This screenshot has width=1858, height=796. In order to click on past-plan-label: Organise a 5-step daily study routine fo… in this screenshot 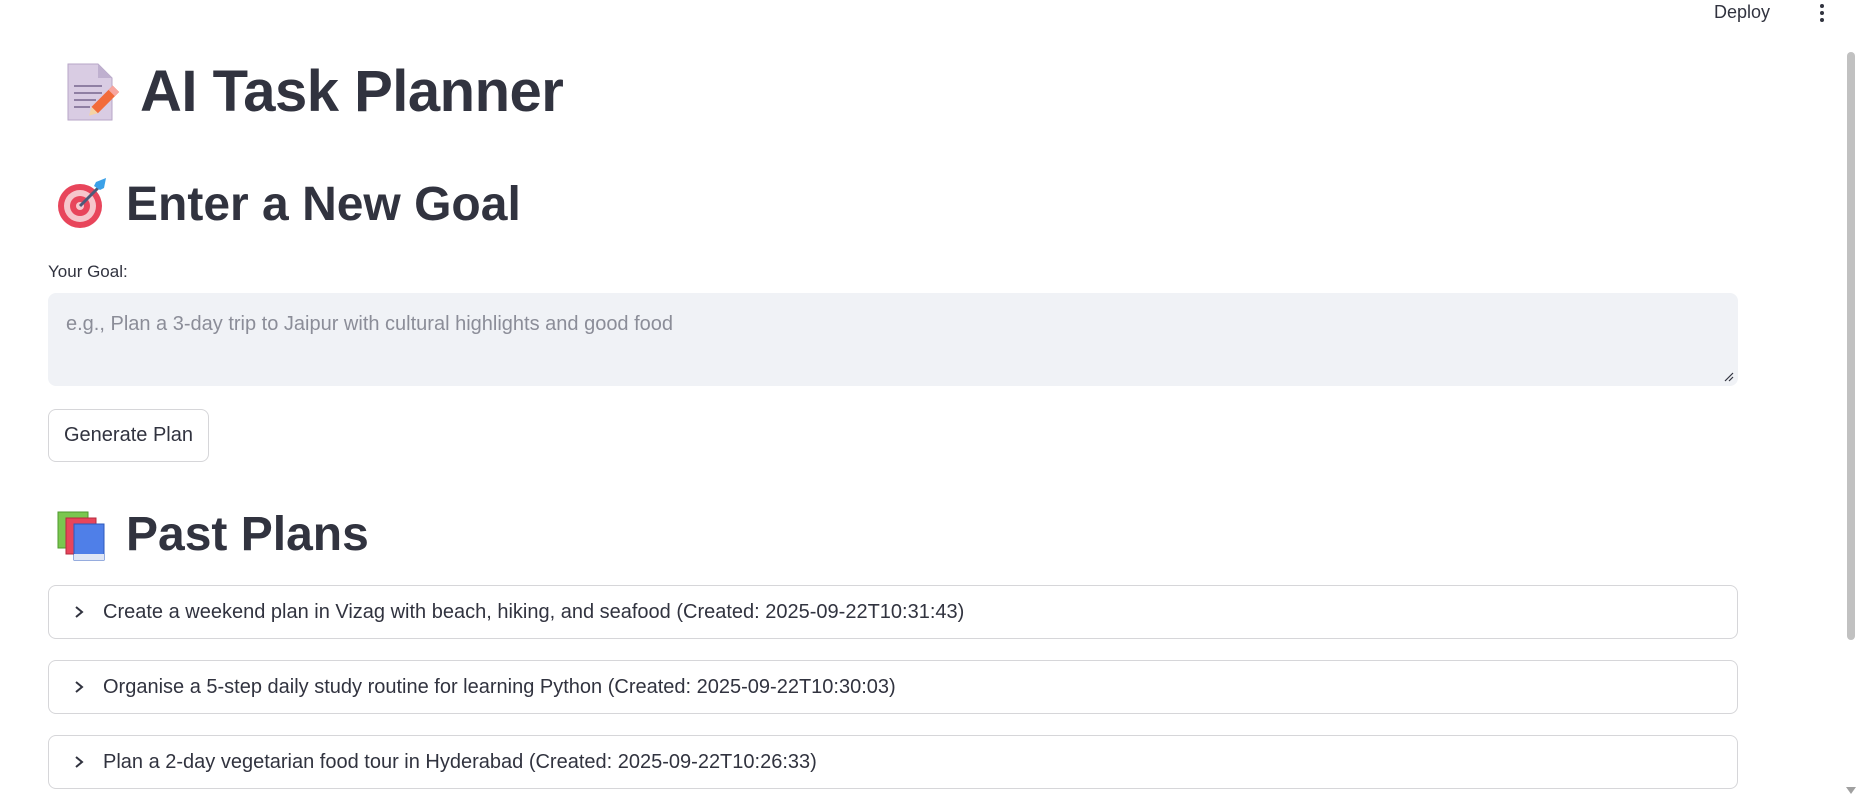, I will do `click(499, 686)`.